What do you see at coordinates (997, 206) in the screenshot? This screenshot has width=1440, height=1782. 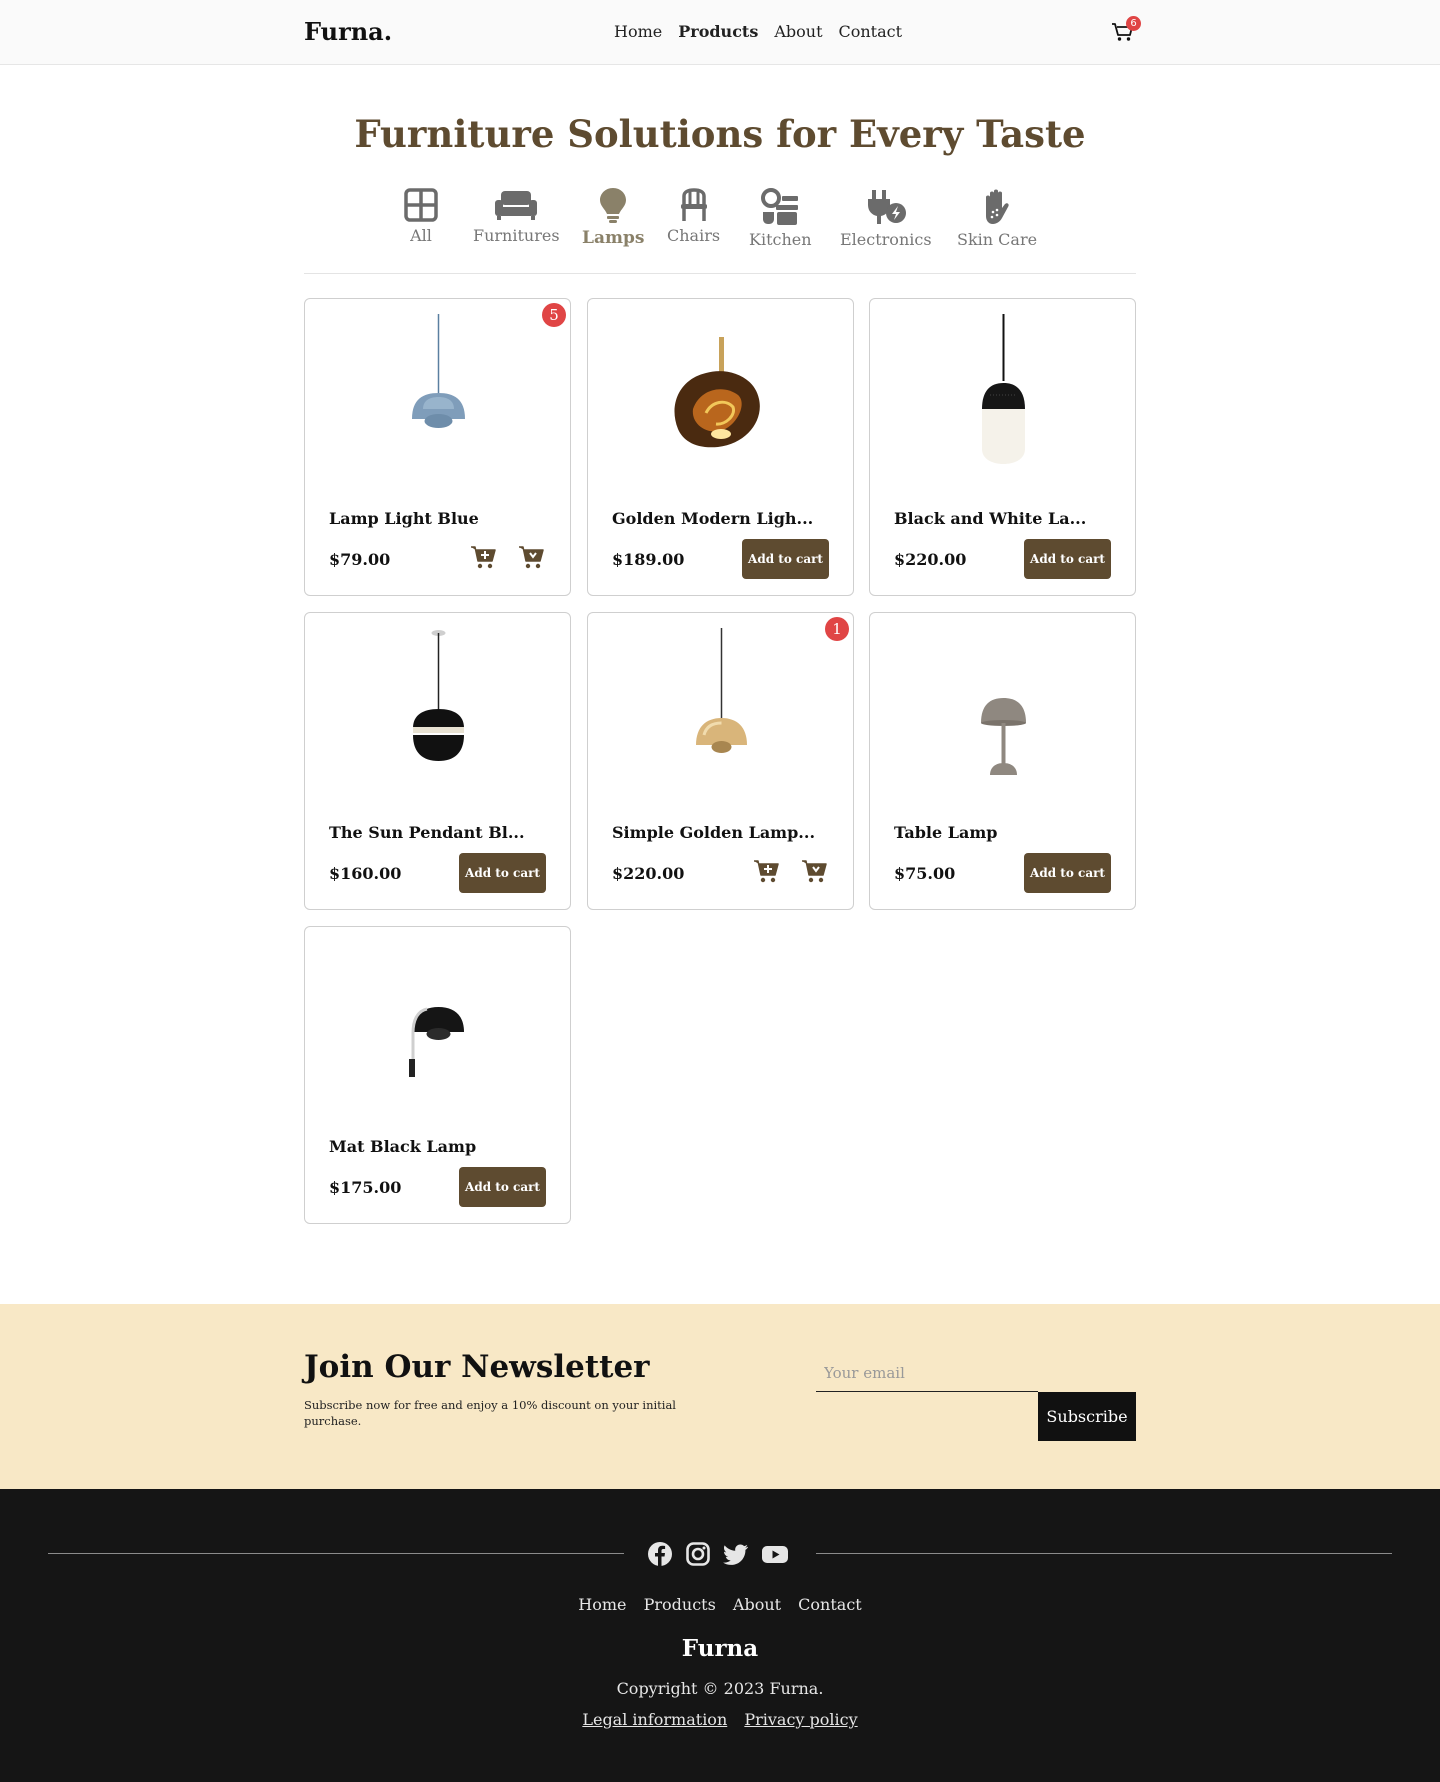 I see `hand-icon` at bounding box center [997, 206].